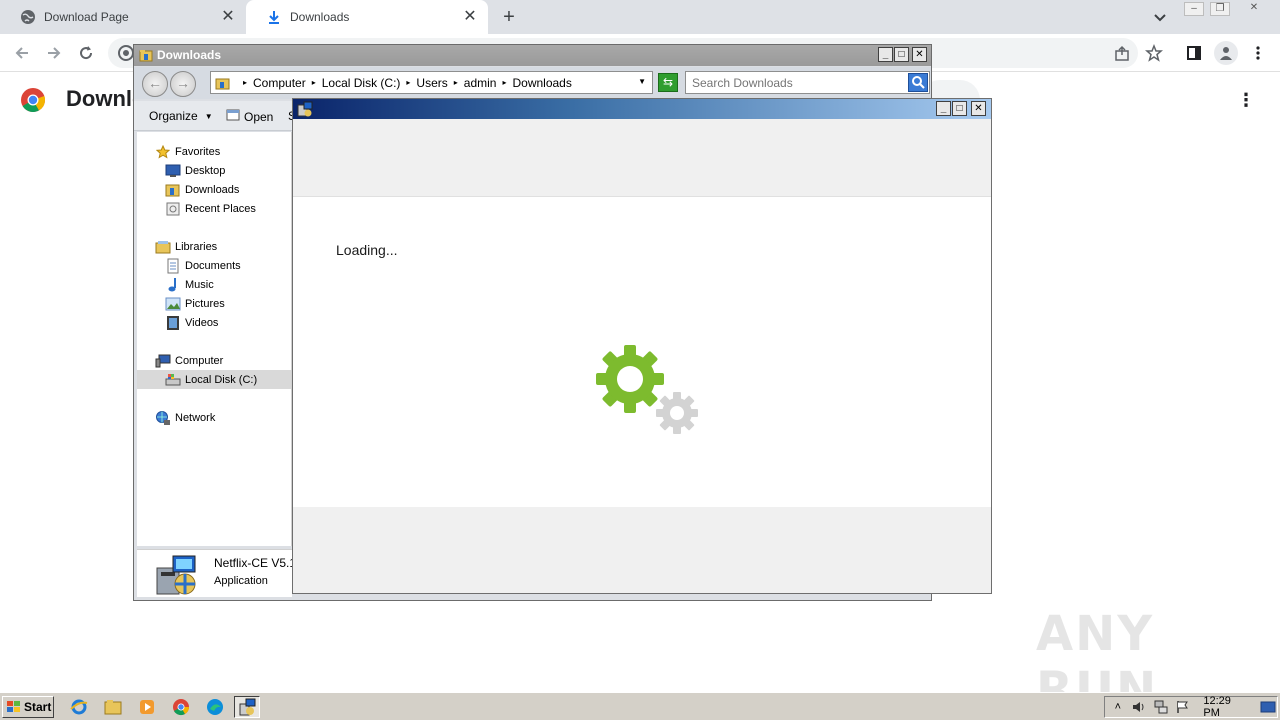  I want to click on tab-downloads: Downloads ✕, so click(367, 17).